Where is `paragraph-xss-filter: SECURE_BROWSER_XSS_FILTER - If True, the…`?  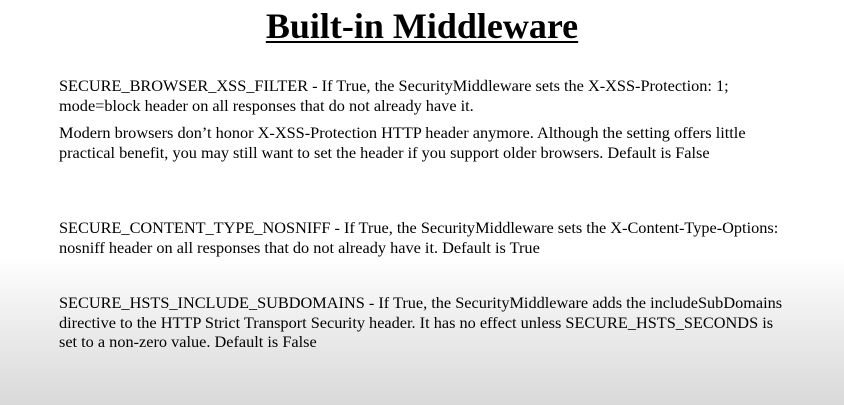
paragraph-xss-filter: SECURE_BROWSER_XSS_FILTER - If True, the… is located at coordinates (394, 95).